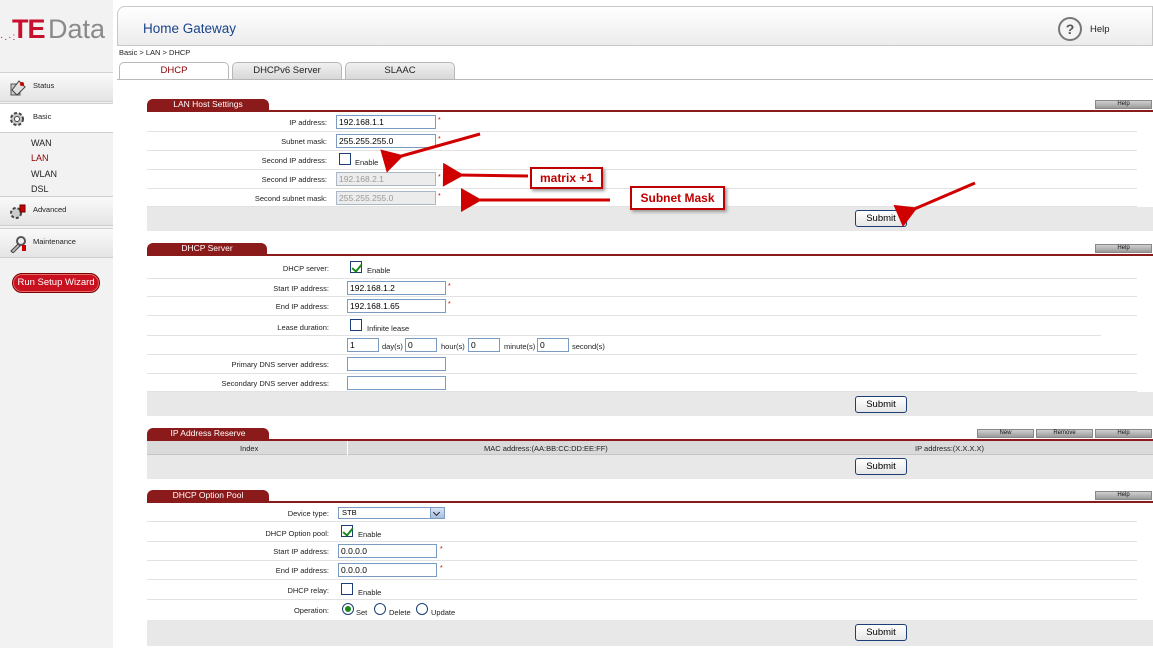 This screenshot has width=1153, height=648. What do you see at coordinates (347, 531) in the screenshot?
I see `option-pool-enable-checkbox` at bounding box center [347, 531].